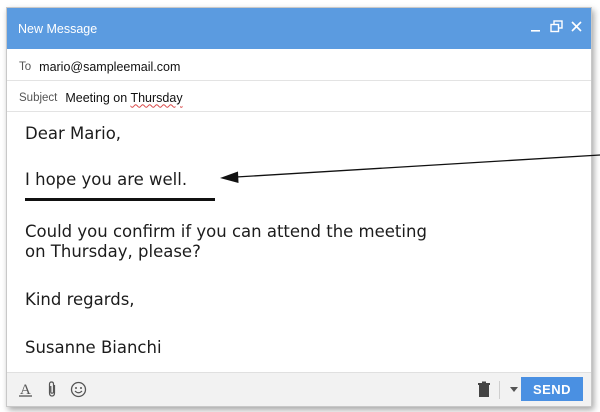 The height and width of the screenshot is (412, 600). What do you see at coordinates (299, 28) in the screenshot?
I see `compose-titlebar: New Message` at bounding box center [299, 28].